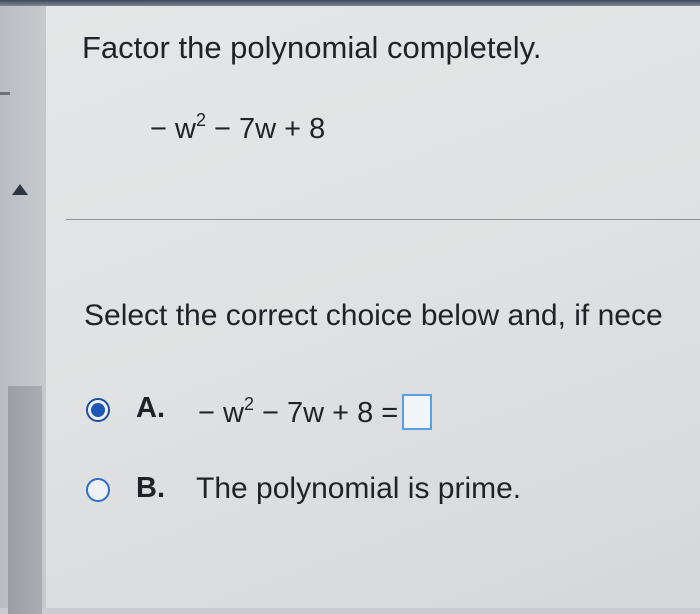 The height and width of the screenshot is (614, 700). I want to click on polynomial-lead-term: − w, so click(173, 129).